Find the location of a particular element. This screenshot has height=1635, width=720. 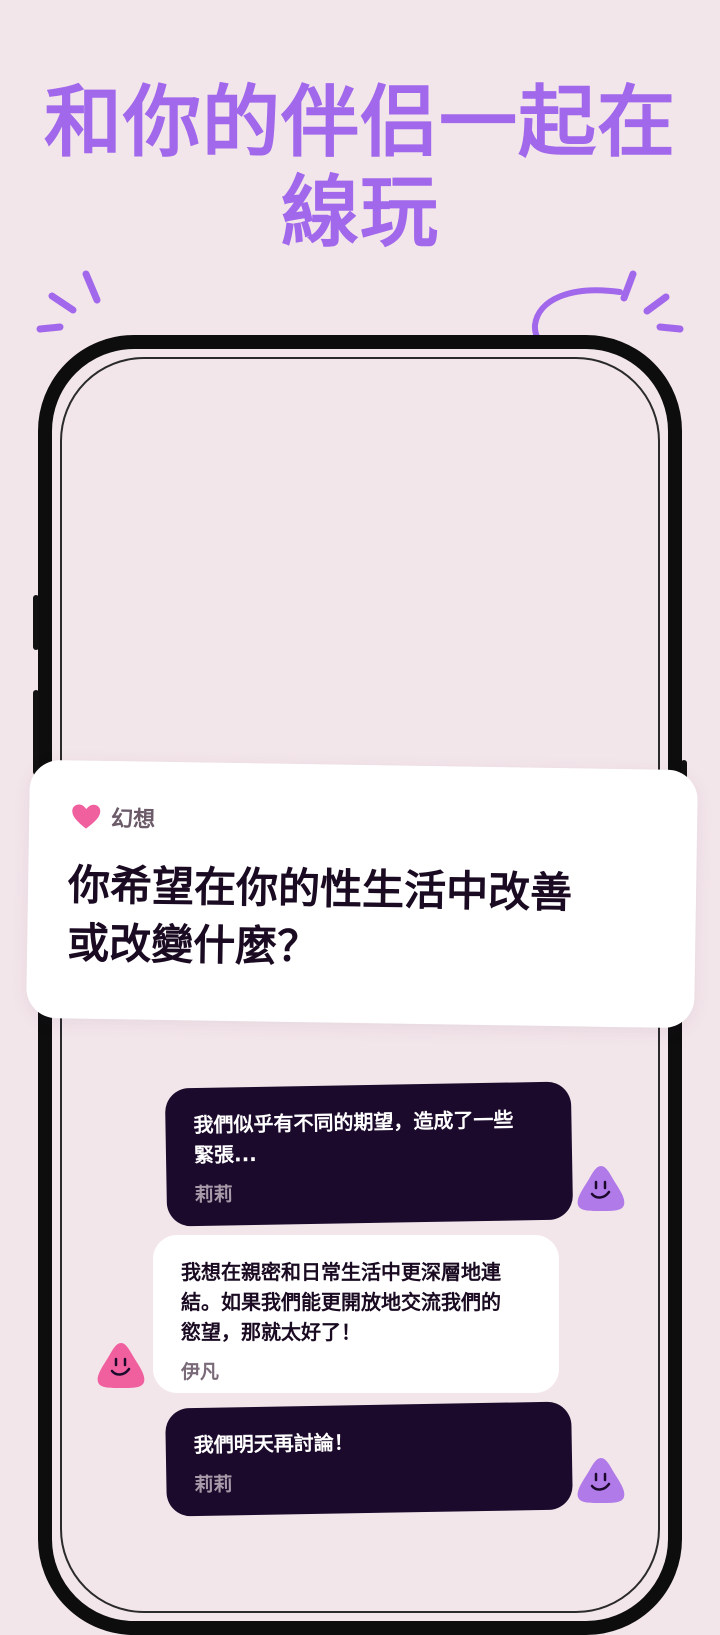

headline: 和你的伴侣一起在 線玩 is located at coordinates (360, 168).